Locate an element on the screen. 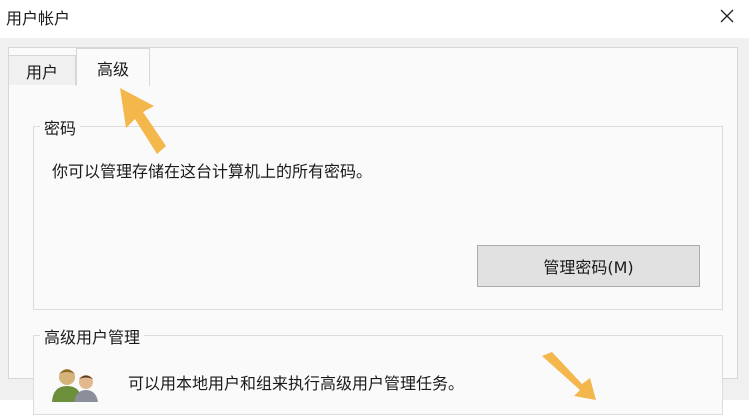 Image resolution: width=749 pixels, height=415 pixels. tab-users: 用户 is located at coordinates (42, 70).